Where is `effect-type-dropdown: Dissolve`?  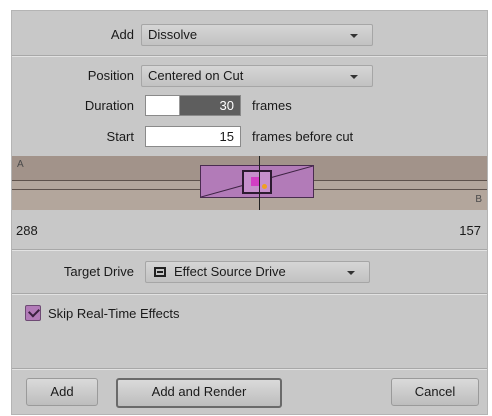 effect-type-dropdown: Dissolve is located at coordinates (257, 35).